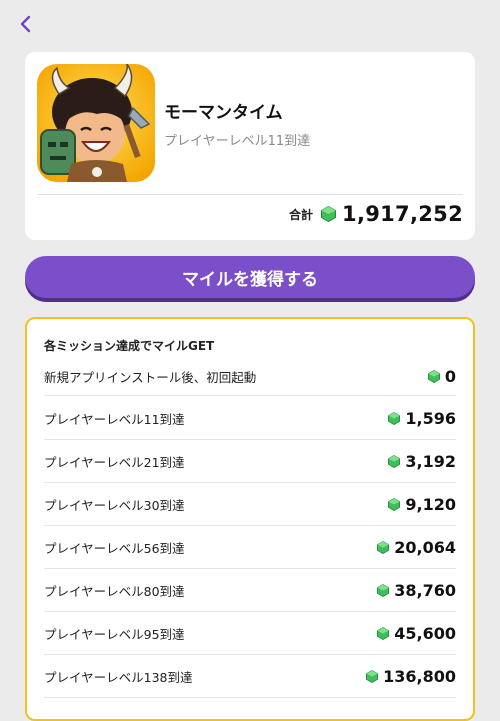 The height and width of the screenshot is (721, 500). I want to click on missions-title: 各ミッション達成でマイルGET, so click(129, 346).